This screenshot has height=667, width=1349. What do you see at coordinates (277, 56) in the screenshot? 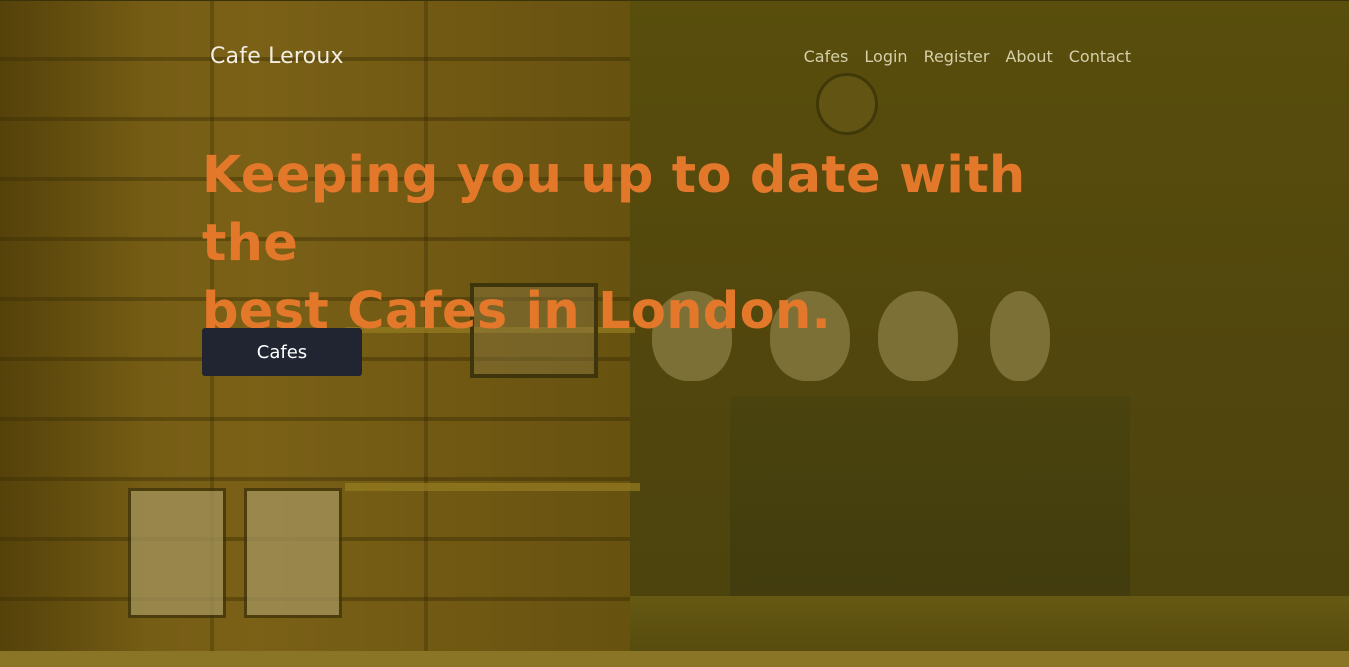
I see `brand-logo-link: Cafe Leroux` at bounding box center [277, 56].